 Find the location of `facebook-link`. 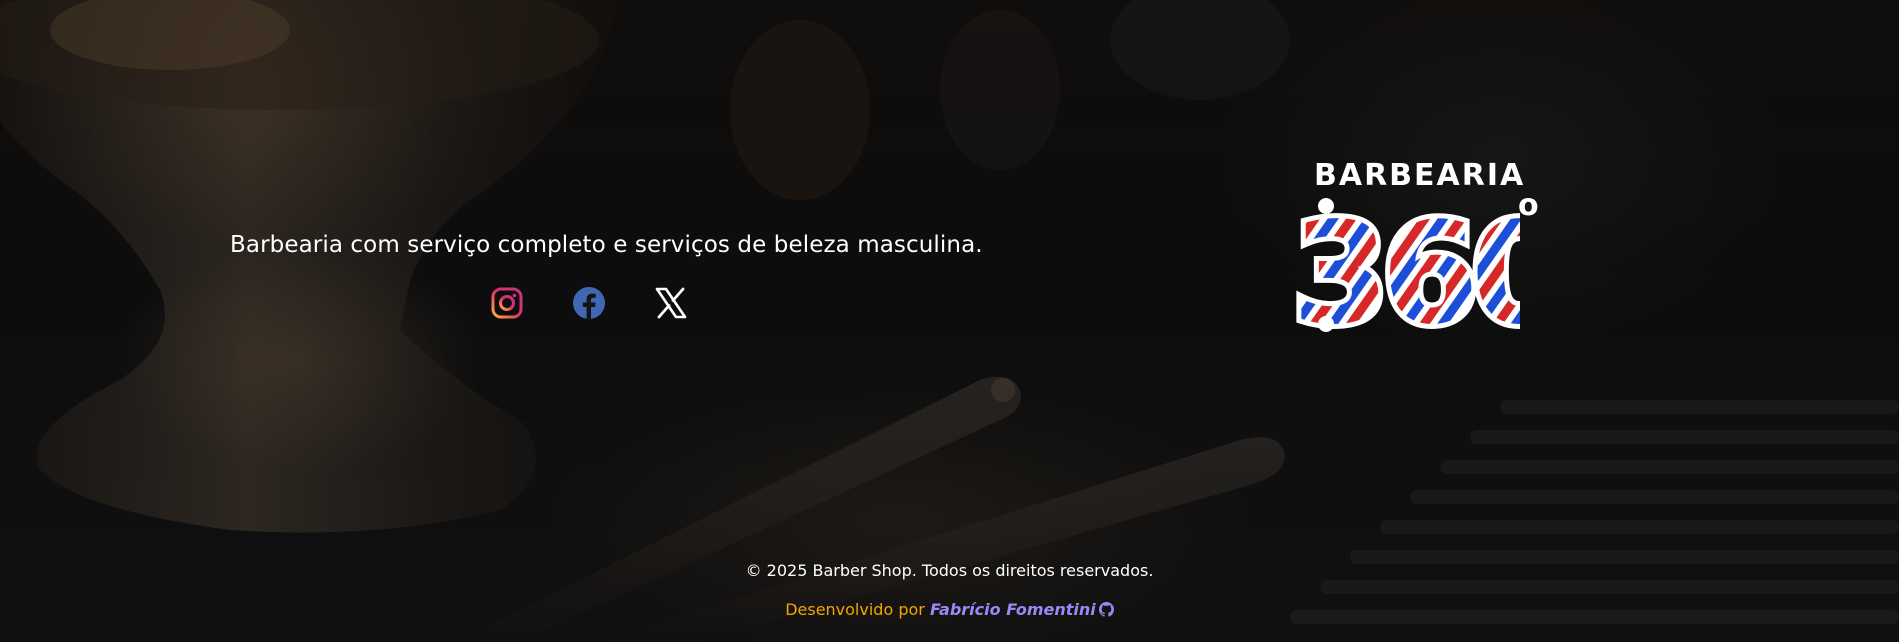

facebook-link is located at coordinates (589, 303).